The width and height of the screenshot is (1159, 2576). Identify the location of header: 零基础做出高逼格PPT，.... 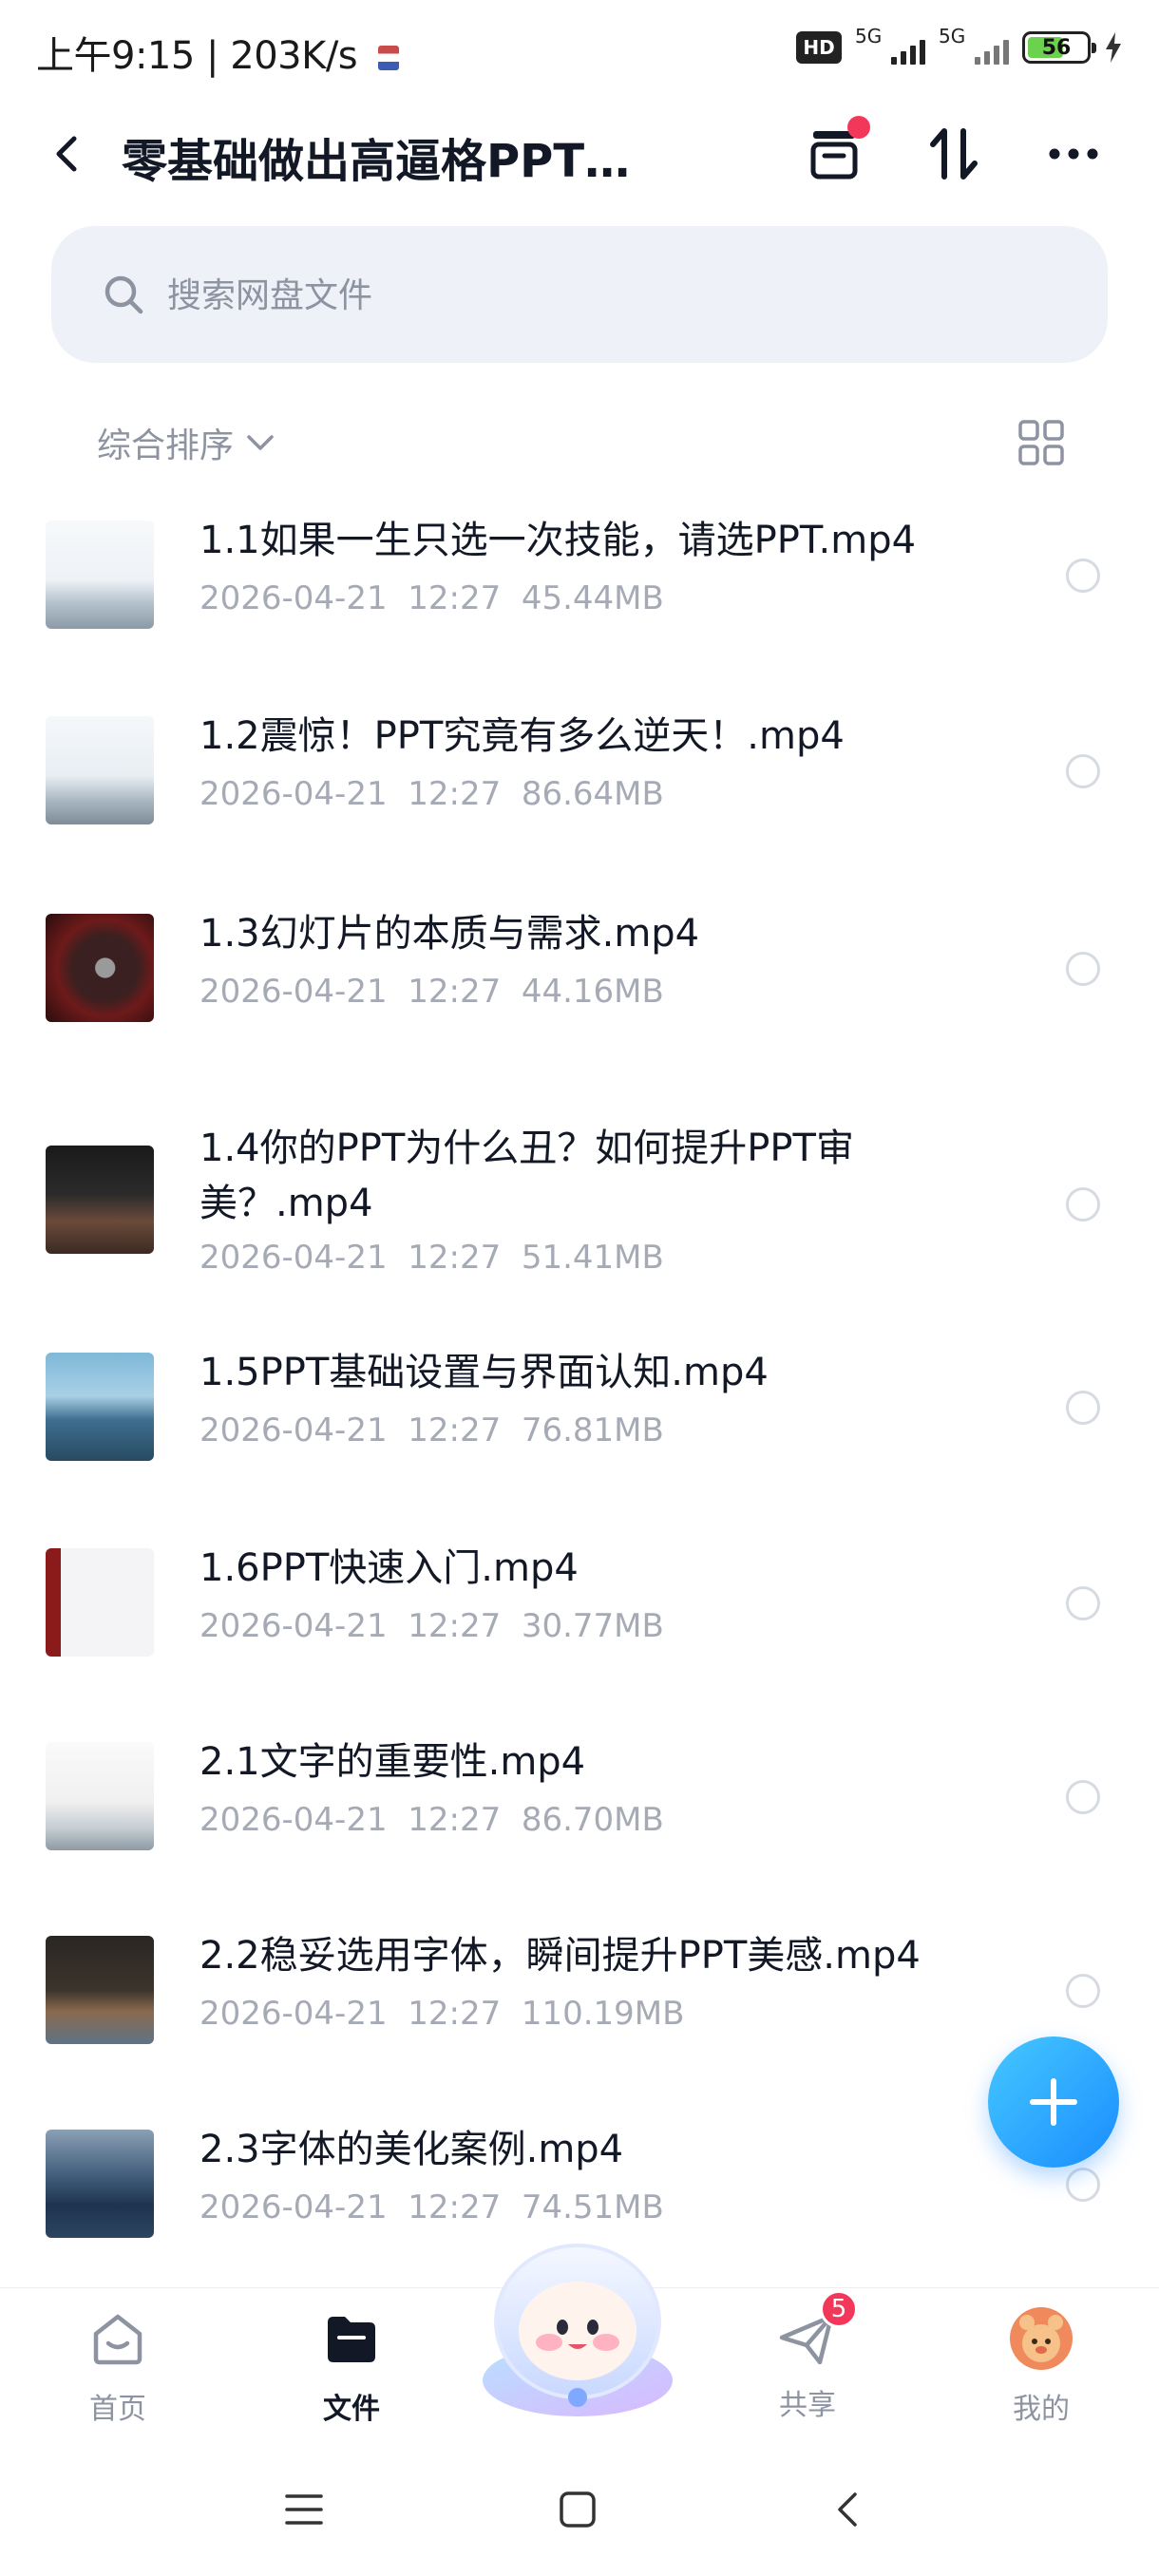
(579, 151).